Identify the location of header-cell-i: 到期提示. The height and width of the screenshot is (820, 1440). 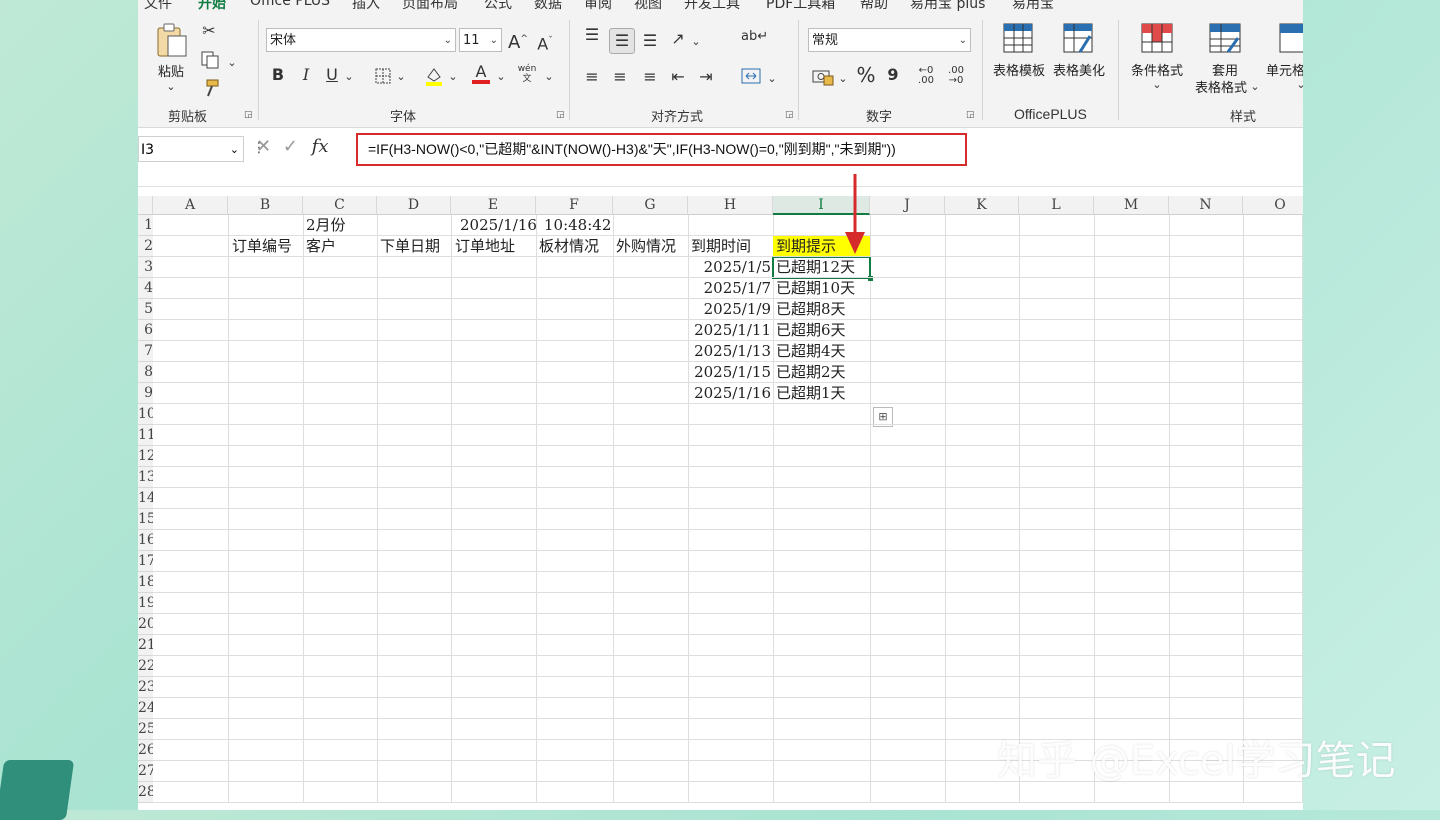
(806, 246).